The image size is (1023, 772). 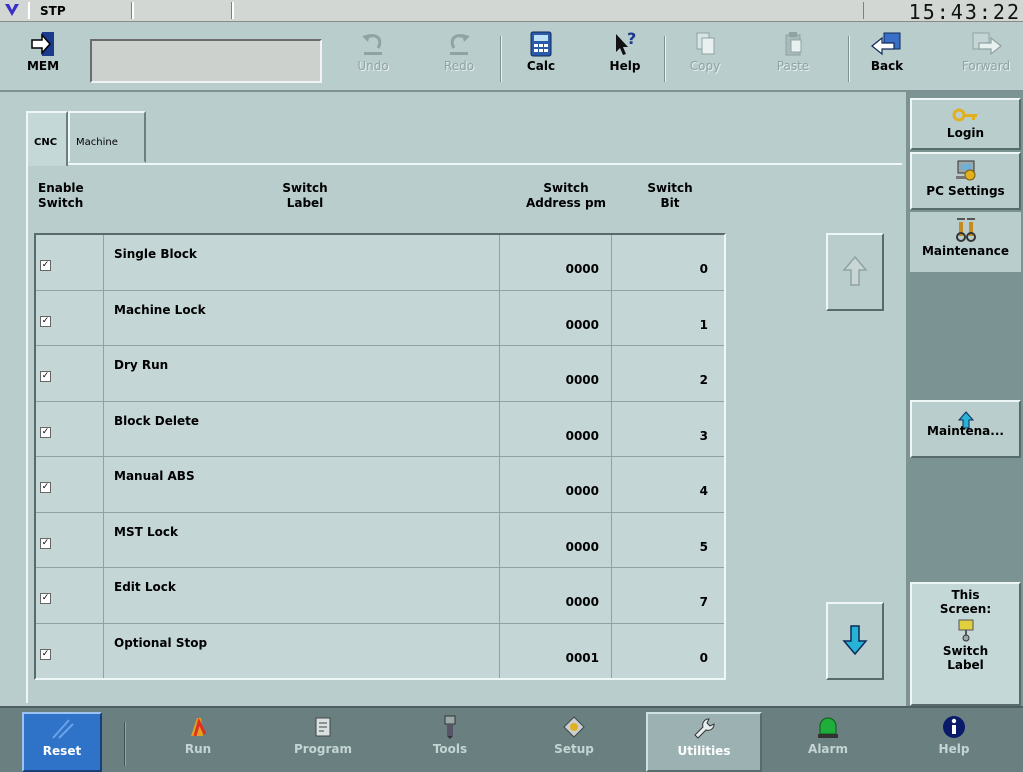 What do you see at coordinates (541, 66) in the screenshot?
I see `calc-label: Calc` at bounding box center [541, 66].